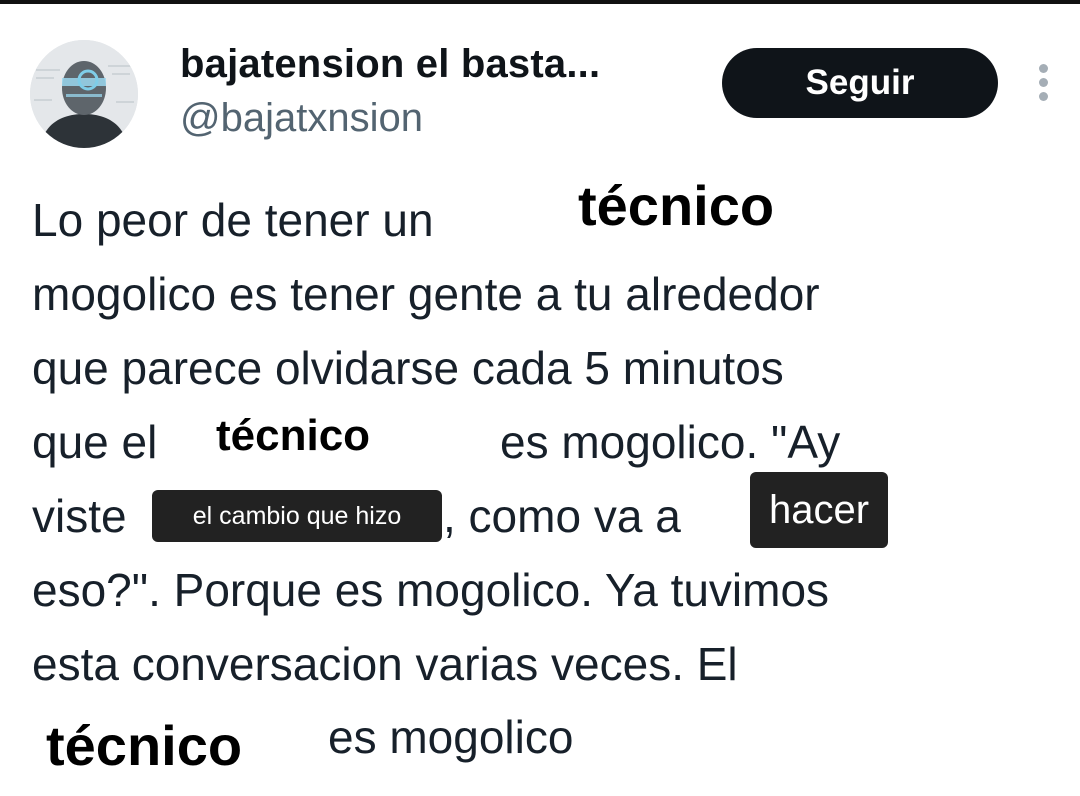 This screenshot has width=1080, height=796. Describe the element at coordinates (562, 516) in the screenshot. I see `tweet-line-5b: , como va a` at that location.